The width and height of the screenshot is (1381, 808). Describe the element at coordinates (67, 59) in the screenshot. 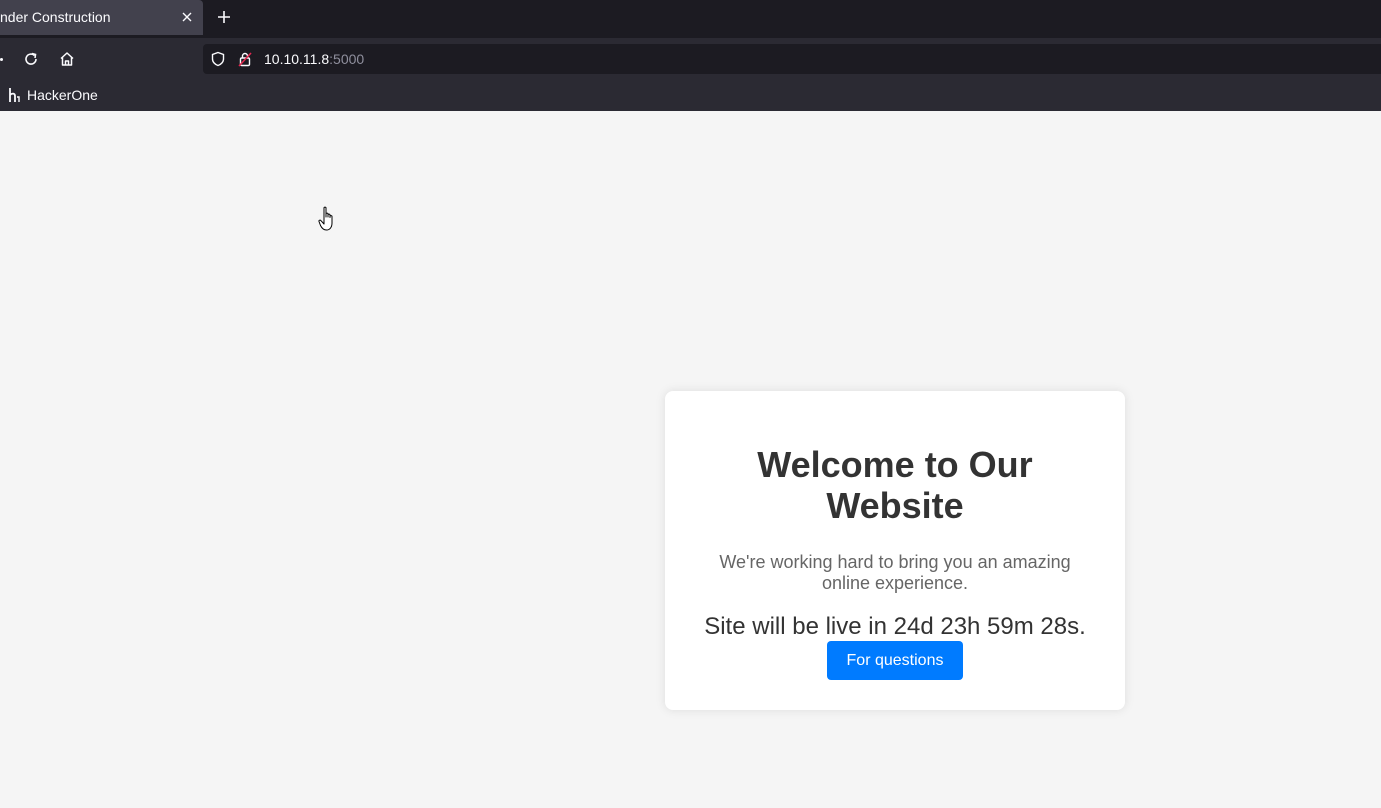

I see `home-icon` at that location.